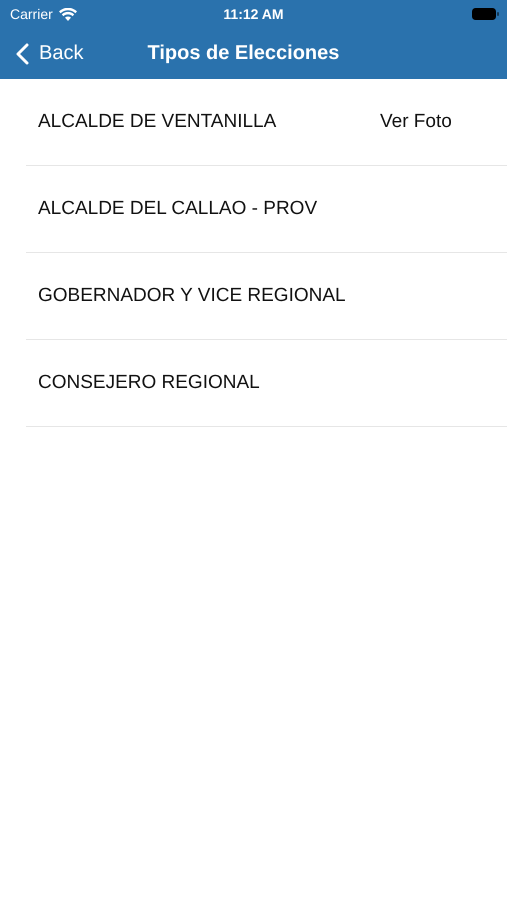  Describe the element at coordinates (192, 296) in the screenshot. I see `election-type-label: GOBERNADOR Y VICE REGIONAL` at that location.